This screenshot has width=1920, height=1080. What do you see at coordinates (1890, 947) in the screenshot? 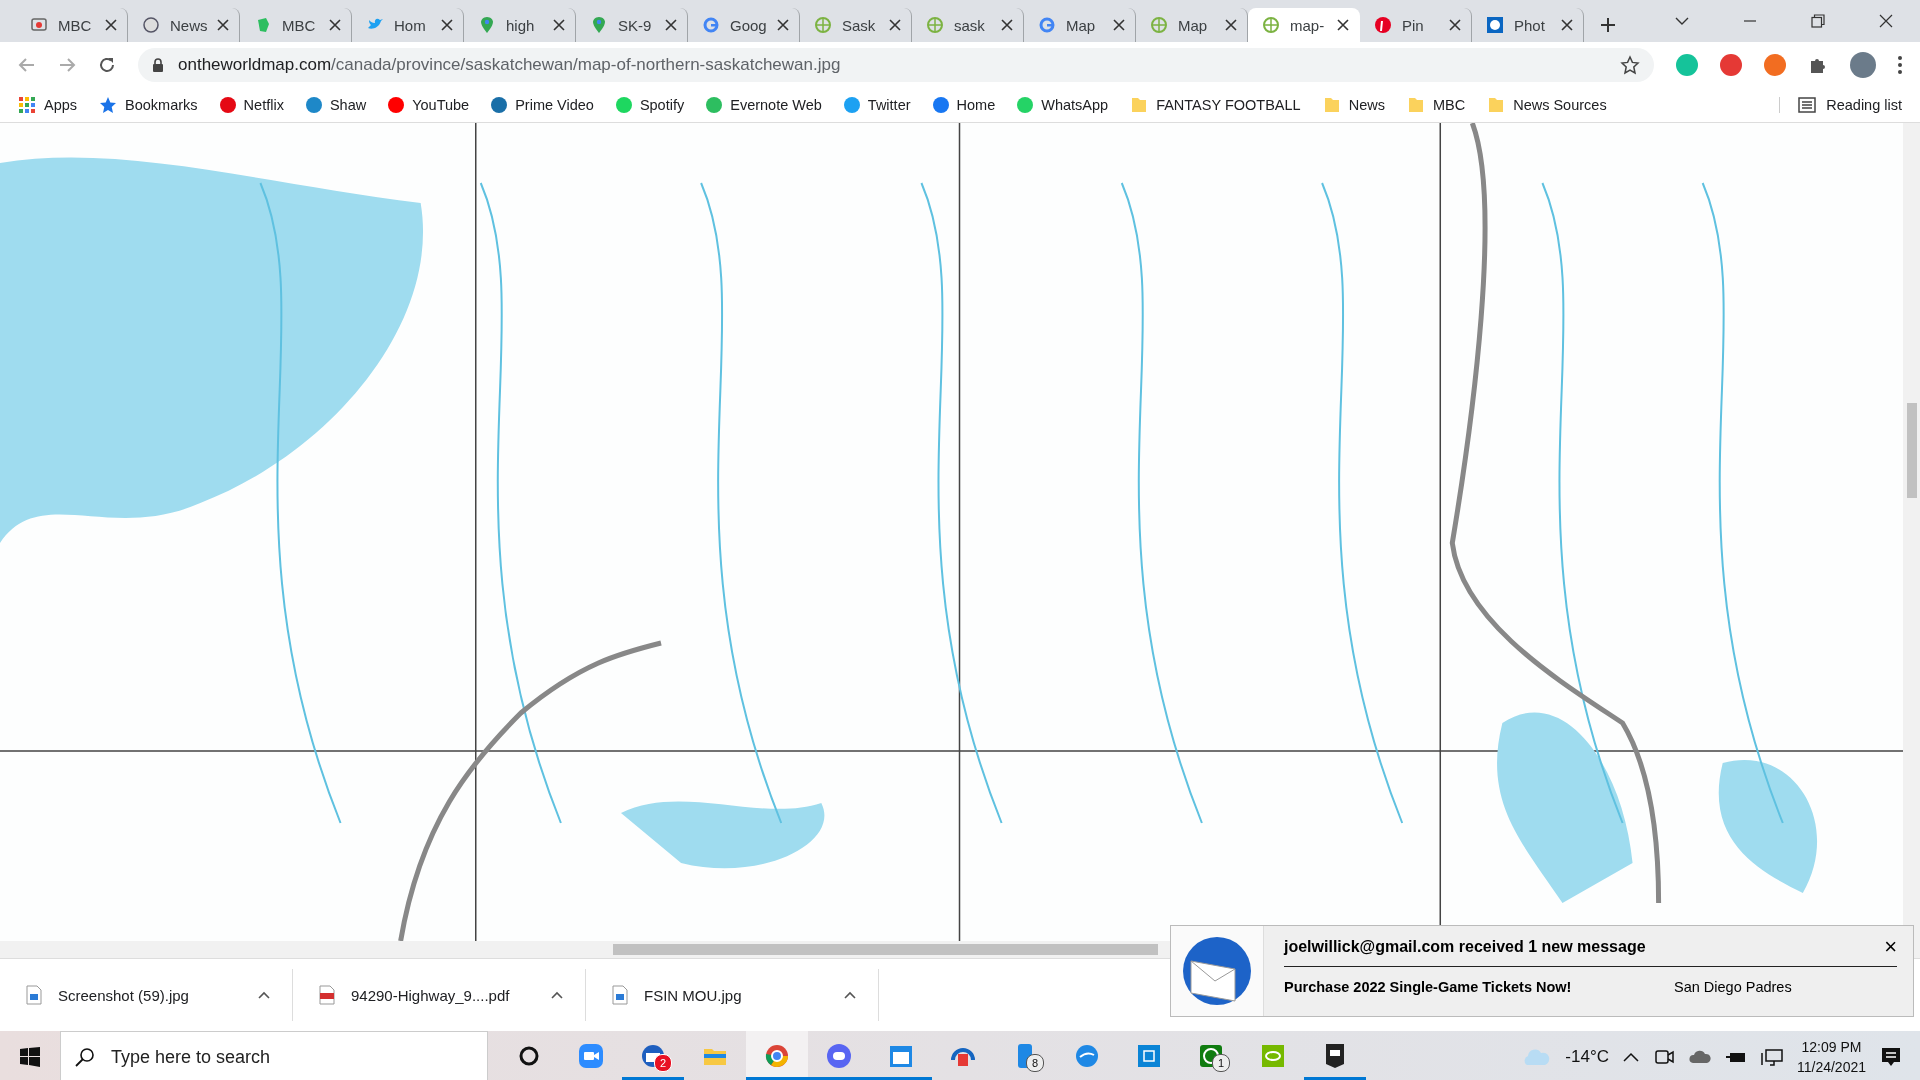
I see `close-button: ×` at bounding box center [1890, 947].